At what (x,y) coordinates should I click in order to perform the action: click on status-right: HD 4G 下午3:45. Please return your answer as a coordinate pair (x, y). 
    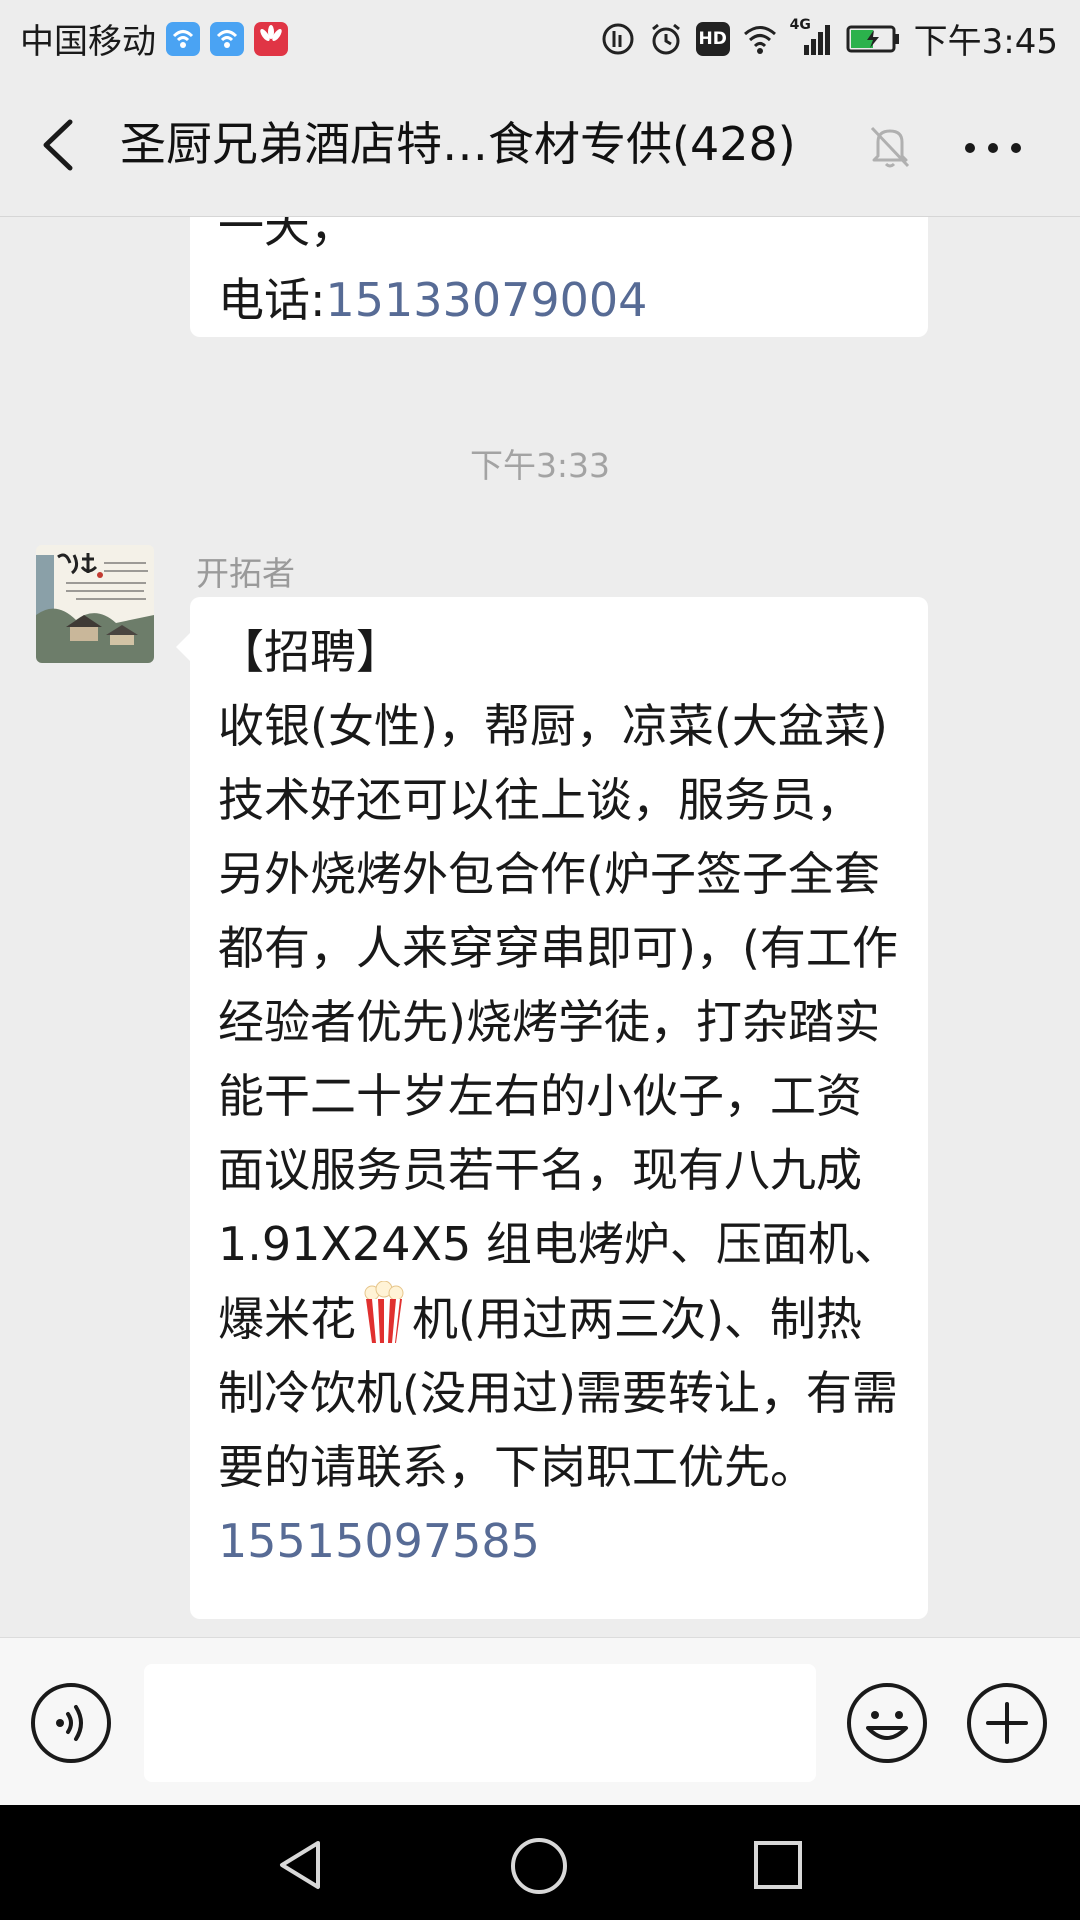
    Looking at the image, I should click on (829, 38).